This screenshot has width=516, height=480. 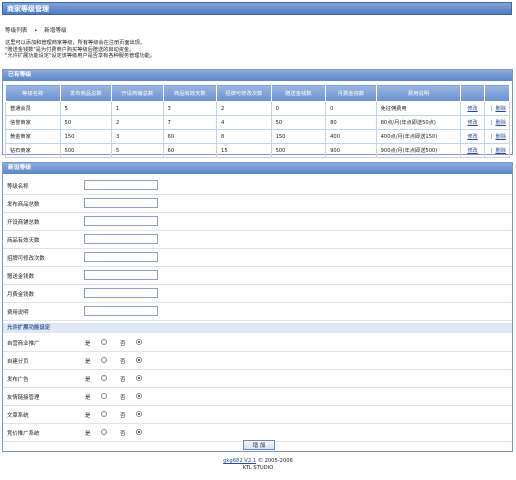 I want to click on col-header: 等级名称, so click(x=33, y=93).